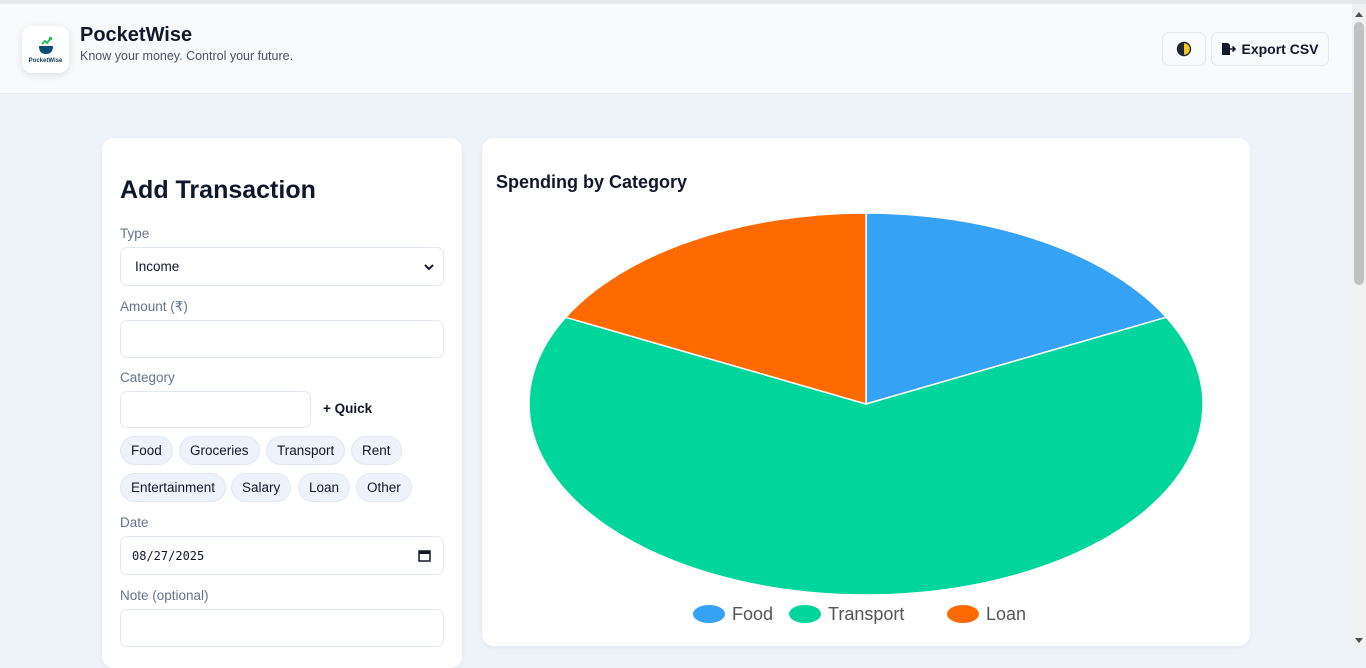 The image size is (1366, 668). I want to click on app-logo: PocketWise, so click(45, 49).